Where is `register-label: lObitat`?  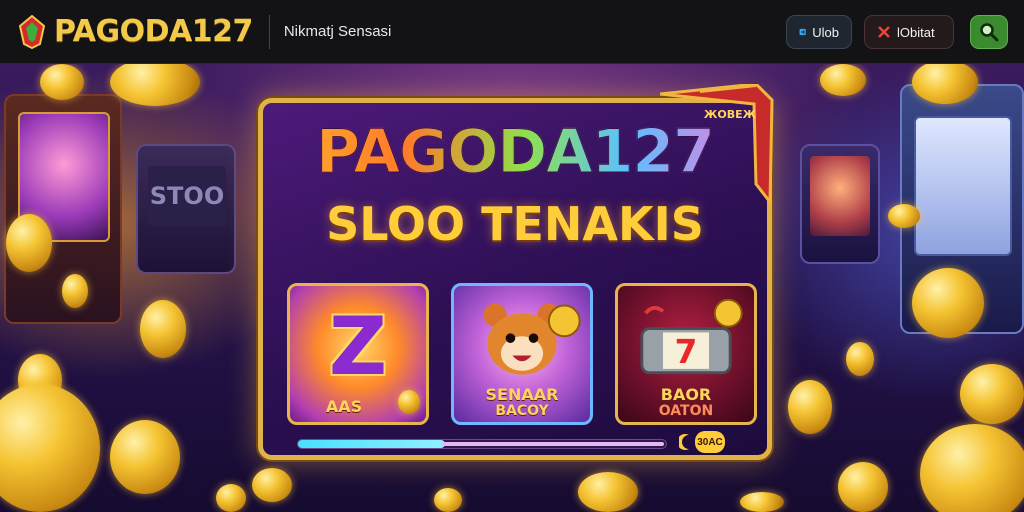
register-label: lObitat is located at coordinates (916, 32).